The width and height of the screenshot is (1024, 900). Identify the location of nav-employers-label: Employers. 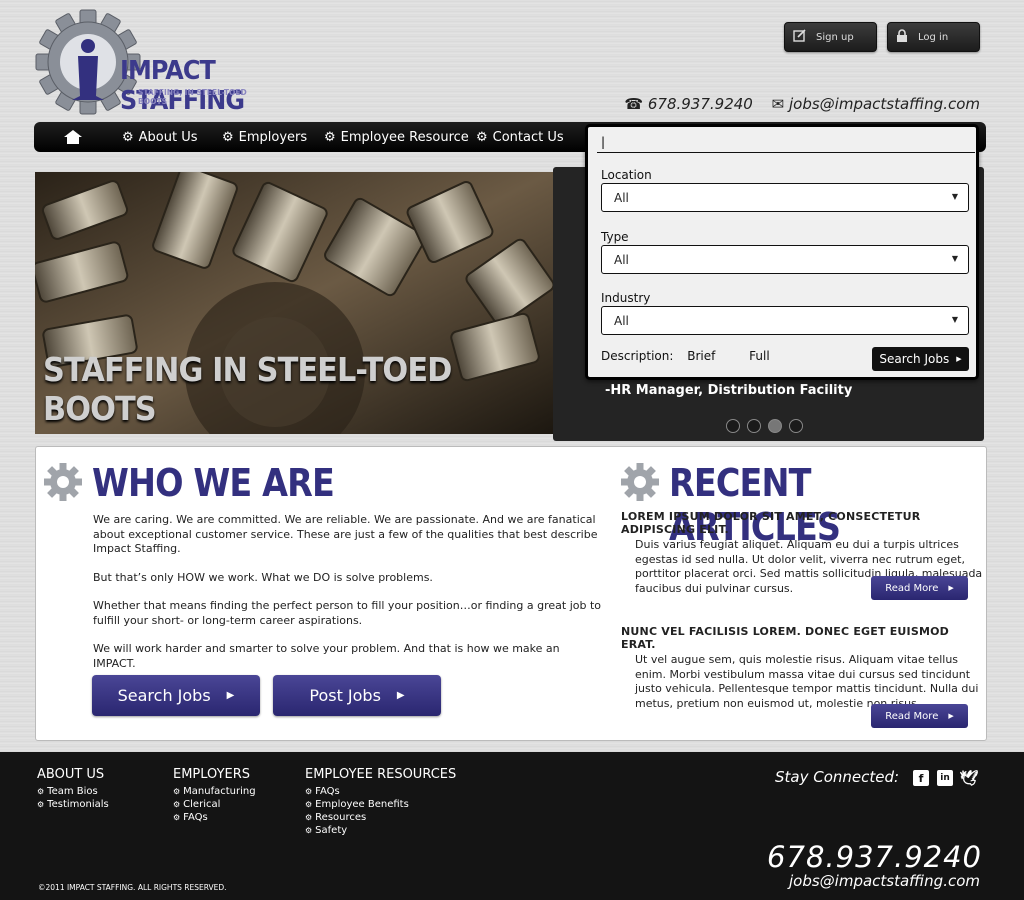
(273, 137).